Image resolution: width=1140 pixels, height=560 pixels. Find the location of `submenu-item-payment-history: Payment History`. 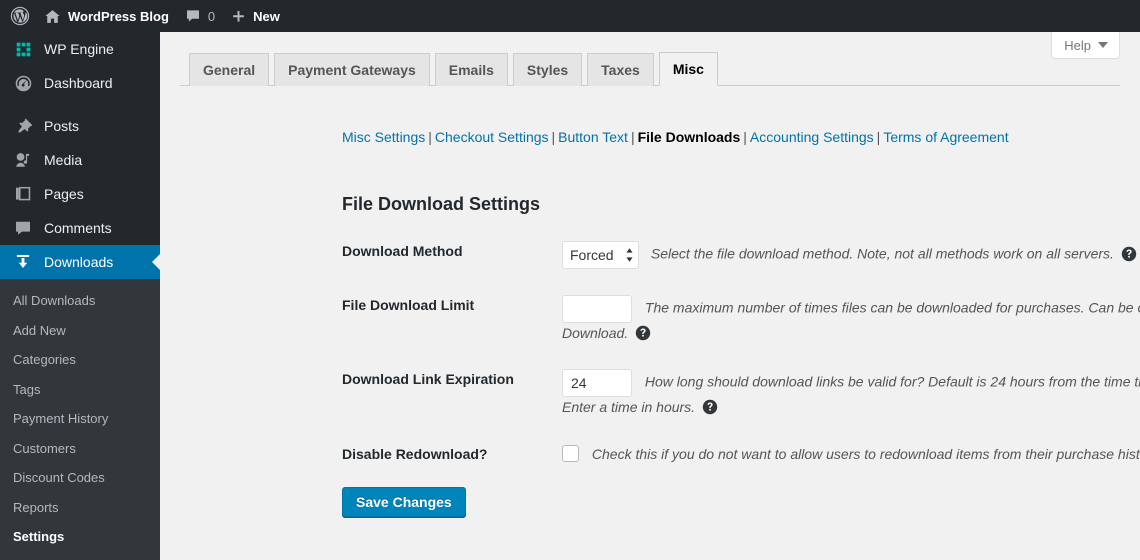

submenu-item-payment-history: Payment History is located at coordinates (80, 419).